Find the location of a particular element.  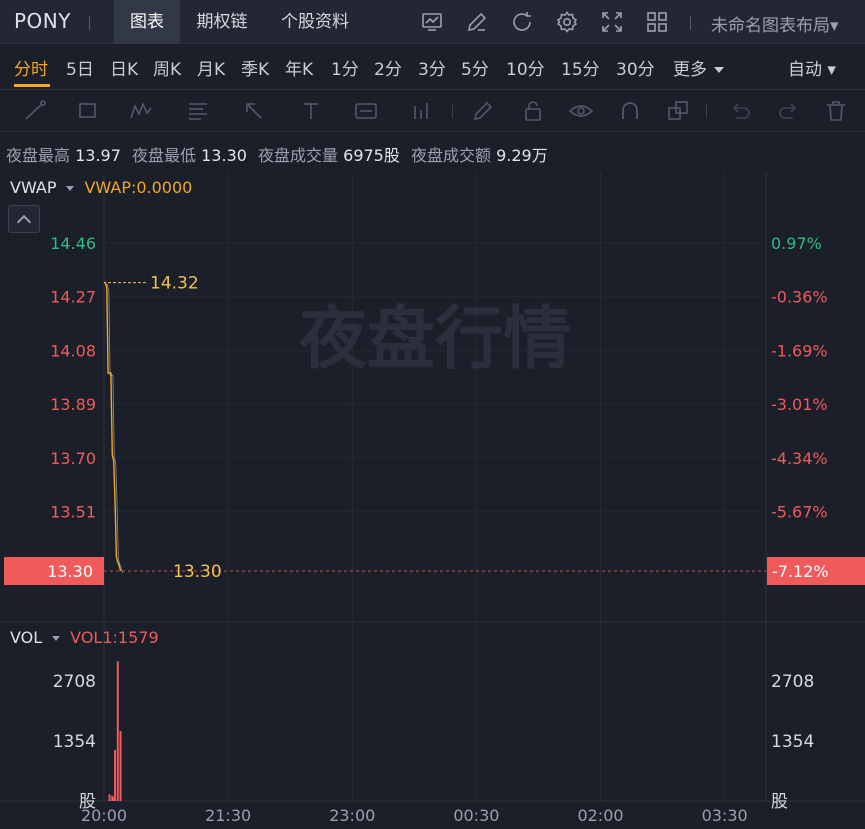

symbol-separator is located at coordinates (89, 23).